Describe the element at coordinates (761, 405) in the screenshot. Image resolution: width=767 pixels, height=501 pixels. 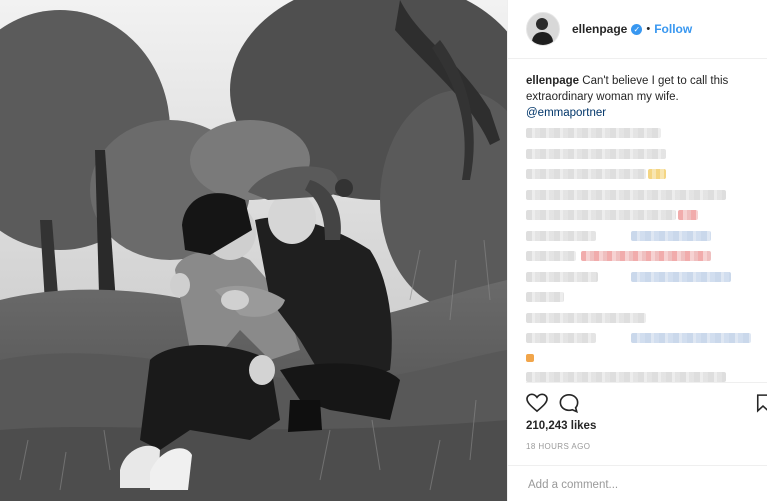
I see `bookmark-icon` at that location.